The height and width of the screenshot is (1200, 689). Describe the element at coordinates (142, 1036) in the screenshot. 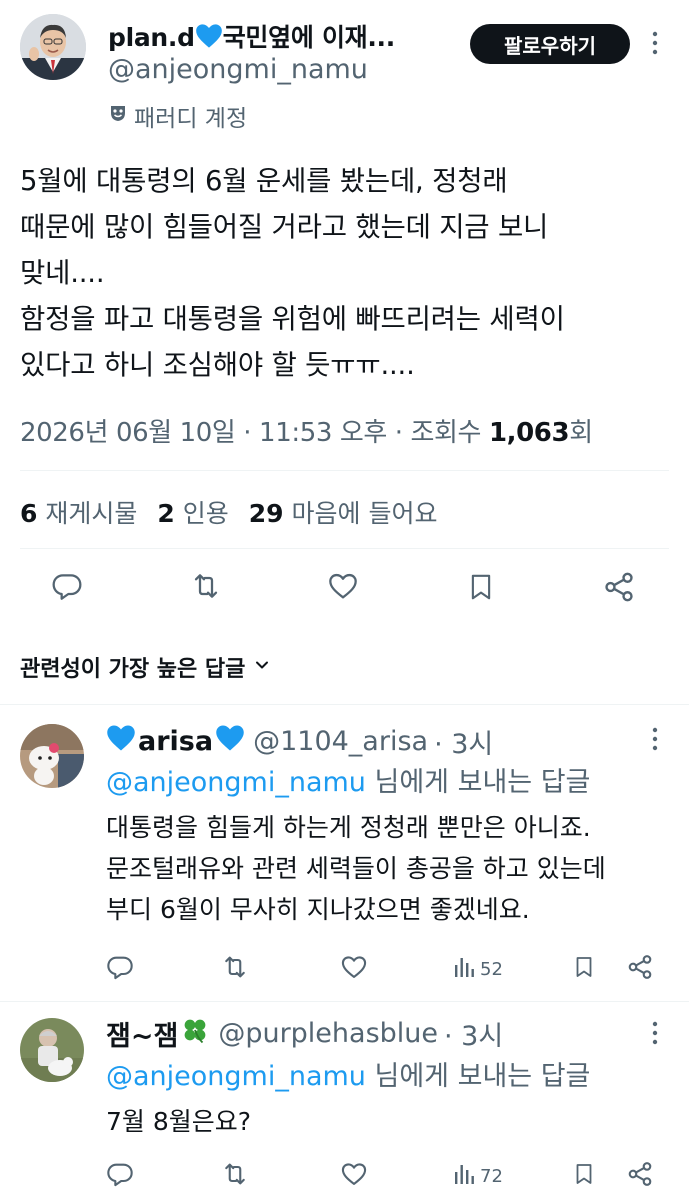

I see `reply-name-text: 잼~잼` at that location.